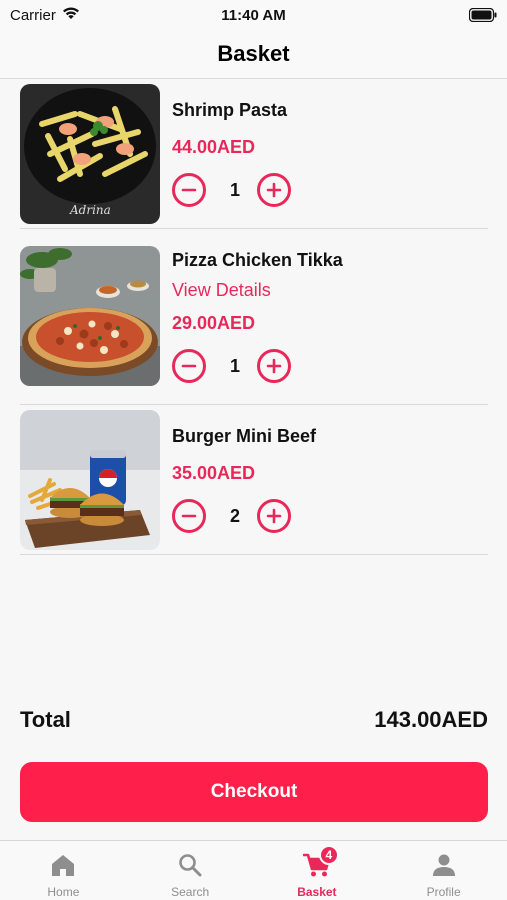  I want to click on item-name: Pizza Chicken Tikka, so click(257, 260).